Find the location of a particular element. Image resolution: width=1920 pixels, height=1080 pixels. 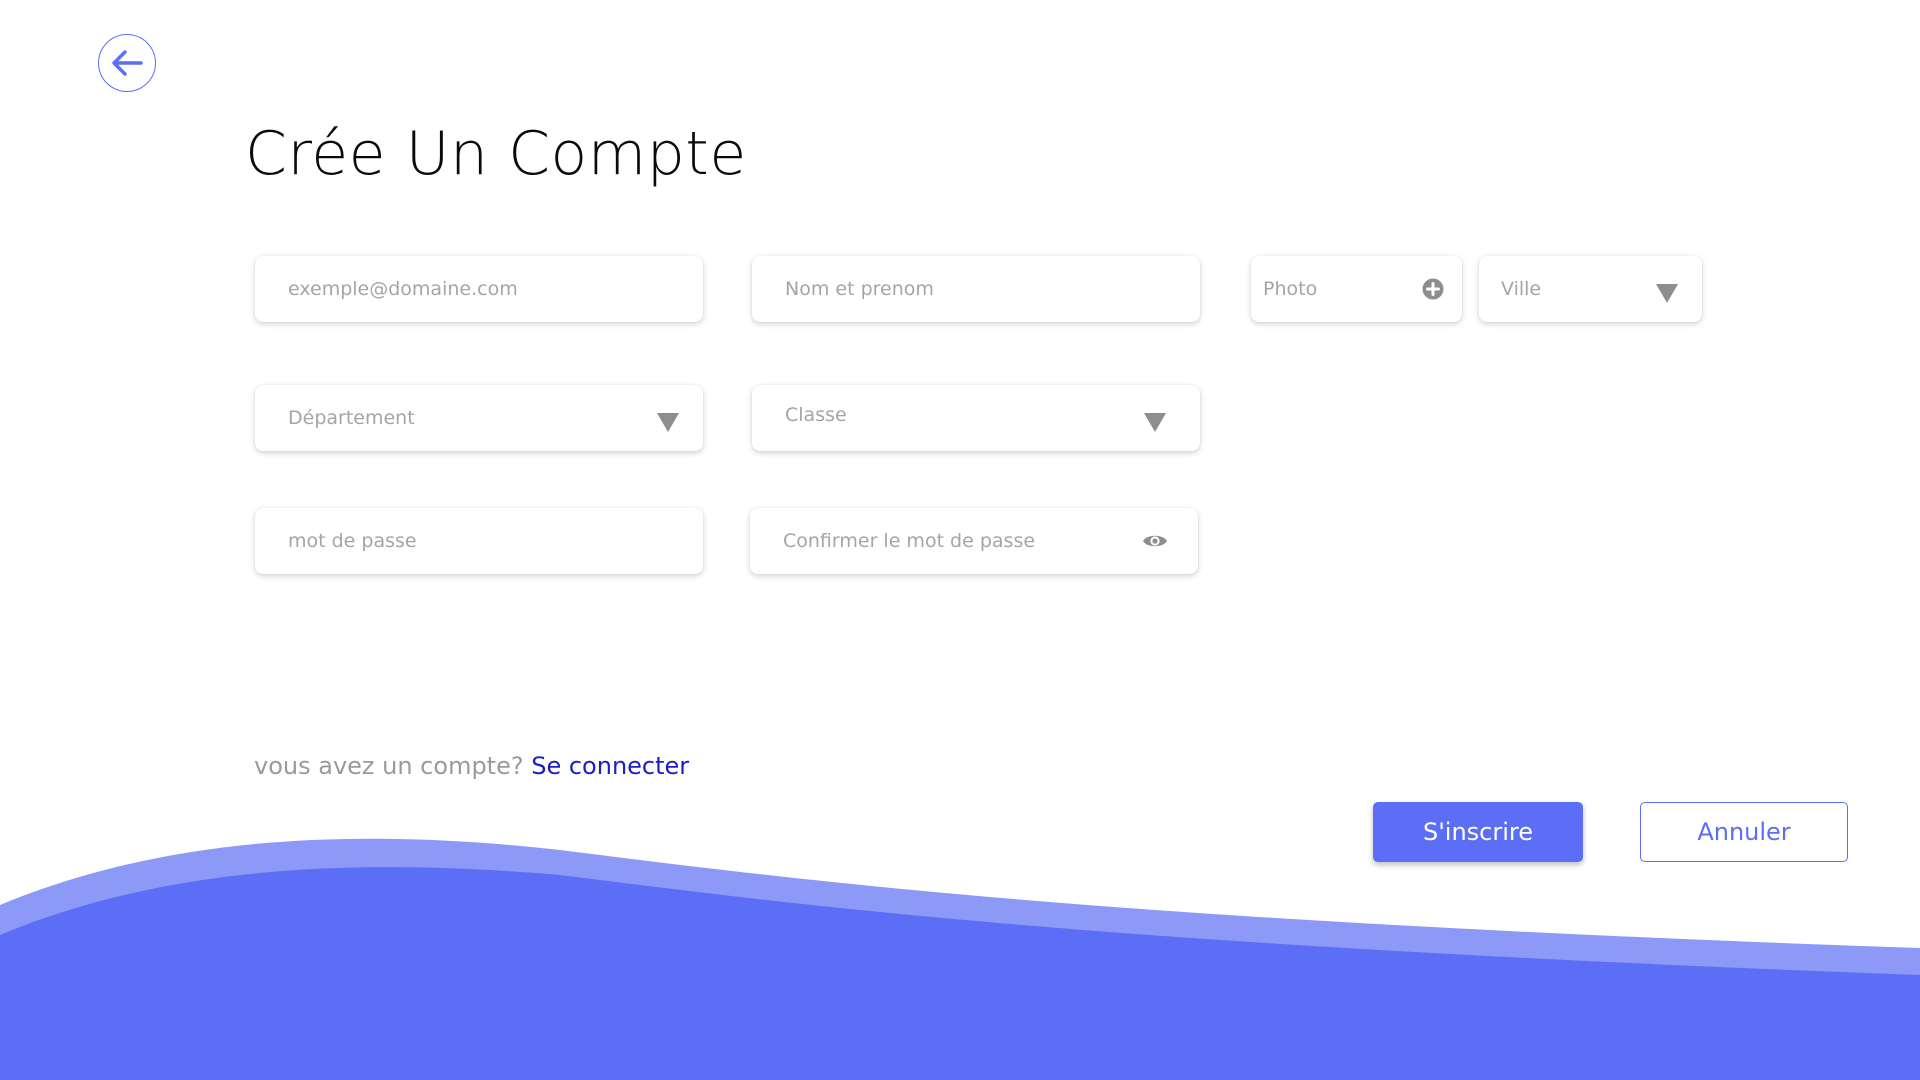

login-link: Se connecter is located at coordinates (610, 766).